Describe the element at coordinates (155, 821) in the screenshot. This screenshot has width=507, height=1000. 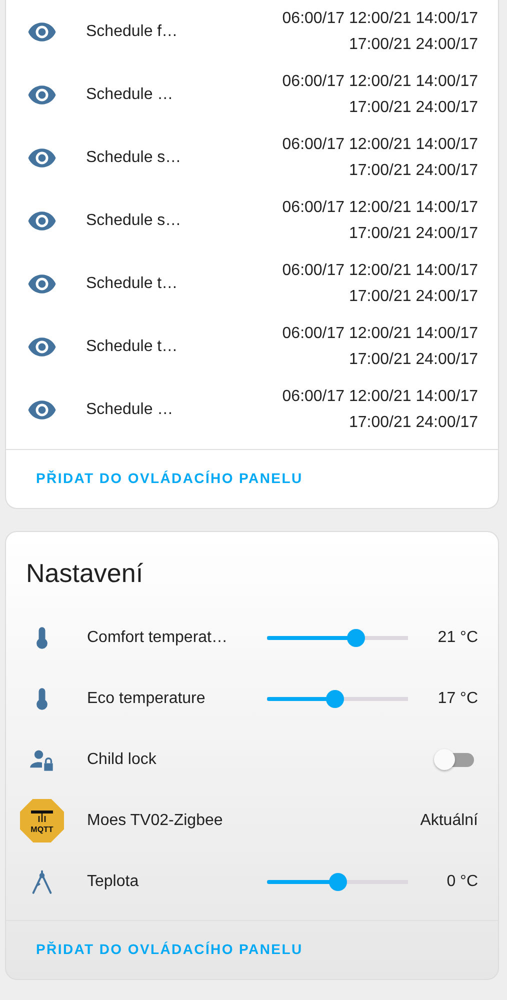
I see `entity-name: Moes TV02-Zigbee` at that location.